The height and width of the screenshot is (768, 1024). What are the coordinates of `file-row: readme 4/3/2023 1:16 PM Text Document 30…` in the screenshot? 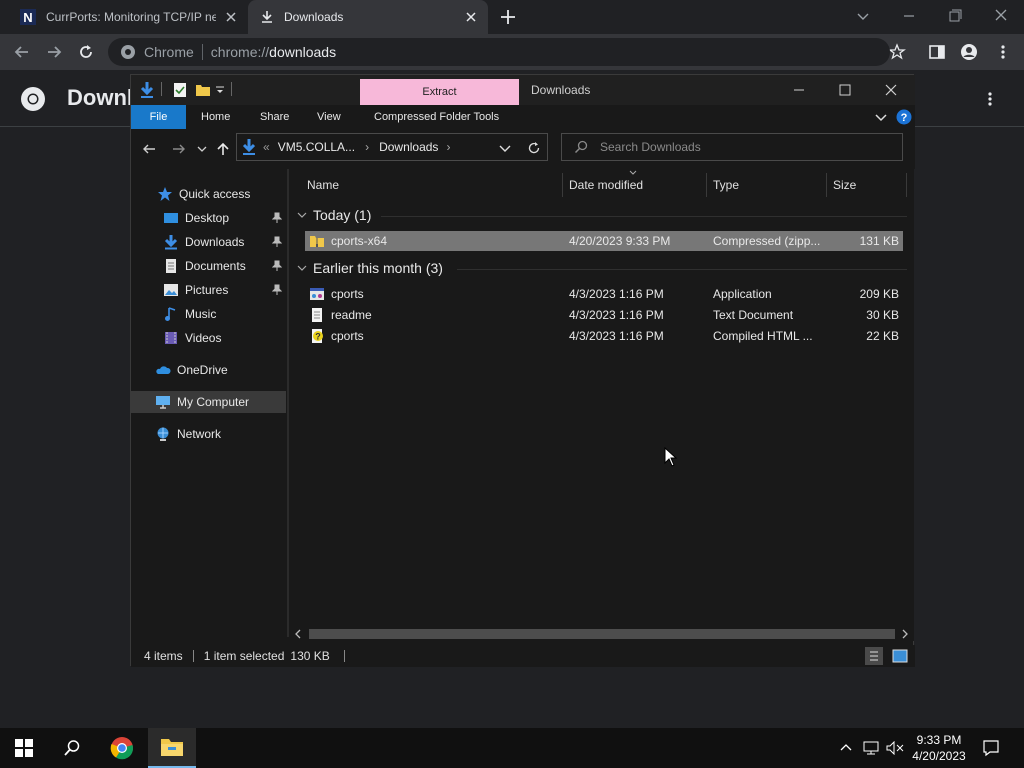 It's located at (604, 315).